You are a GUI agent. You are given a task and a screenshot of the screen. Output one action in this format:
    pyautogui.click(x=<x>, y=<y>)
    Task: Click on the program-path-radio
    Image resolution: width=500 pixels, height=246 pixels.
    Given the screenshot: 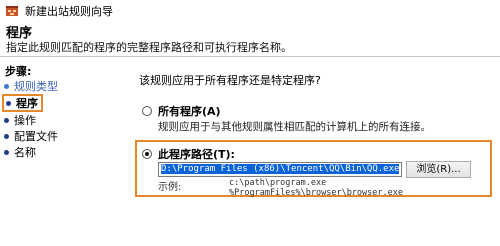 What is the action you would take?
    pyautogui.click(x=147, y=154)
    